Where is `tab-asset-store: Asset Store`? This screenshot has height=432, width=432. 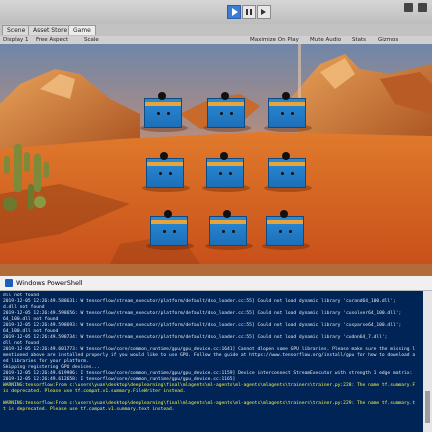
tab-asset-store: Asset Store is located at coordinates (50, 30).